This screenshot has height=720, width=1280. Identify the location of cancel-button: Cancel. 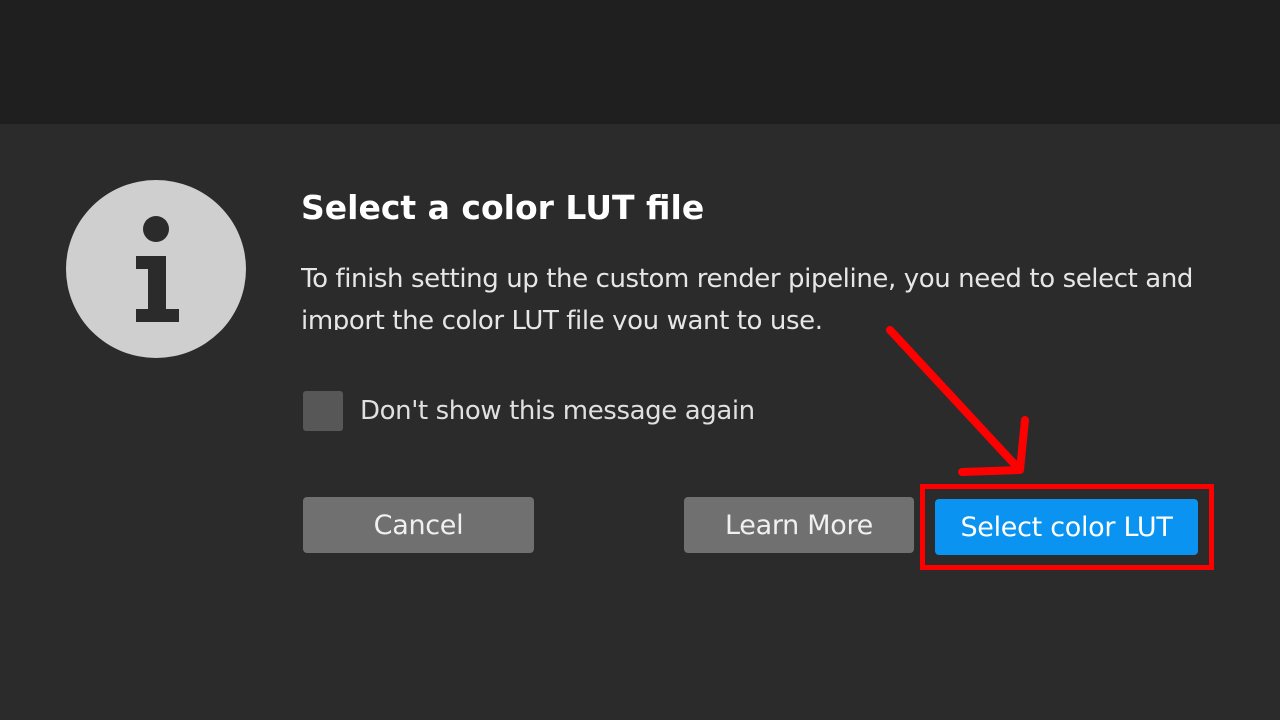
(418, 525).